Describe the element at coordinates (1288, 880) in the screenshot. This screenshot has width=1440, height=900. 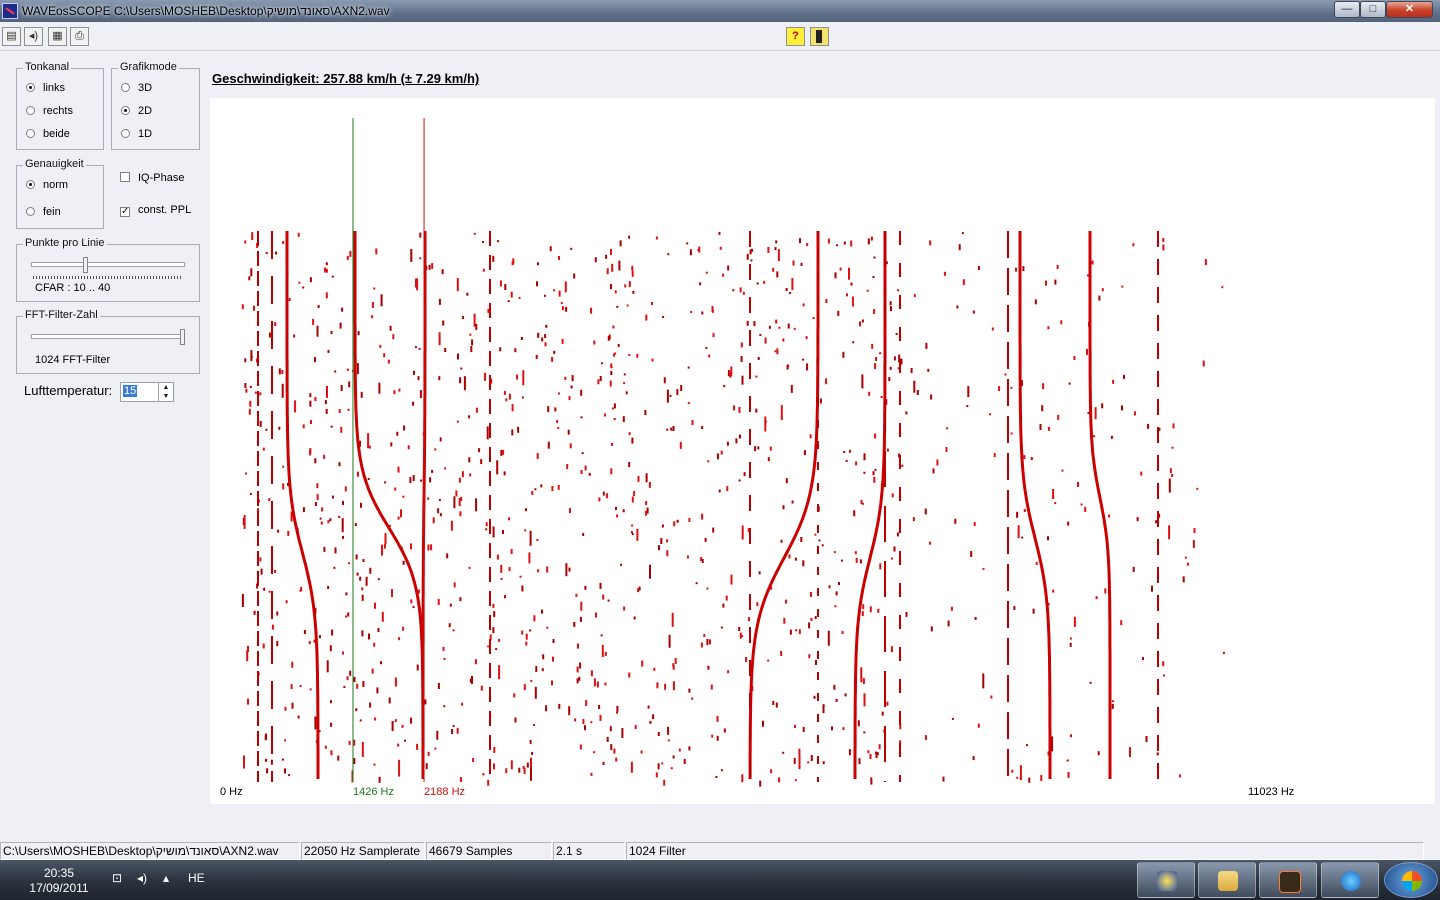
I see `waveoscope-app-icon` at that location.